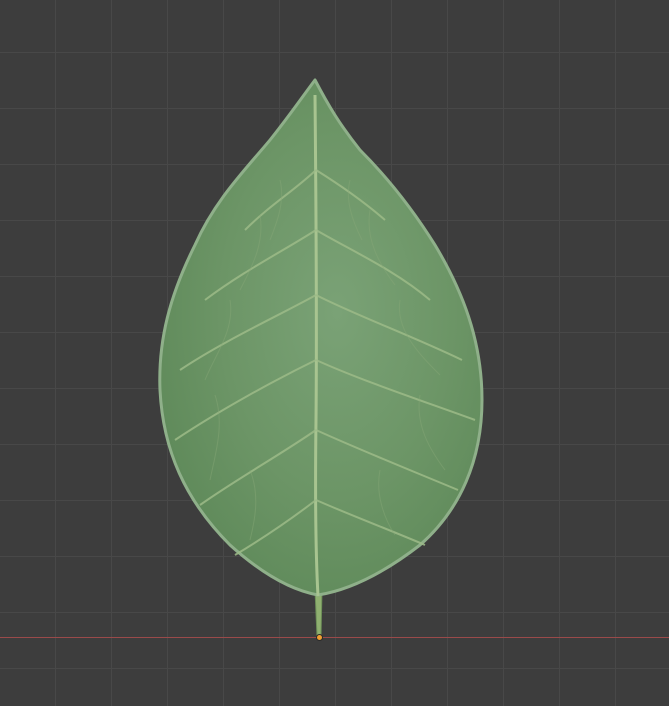  I want to click on leaf-petiole, so click(318, 613).